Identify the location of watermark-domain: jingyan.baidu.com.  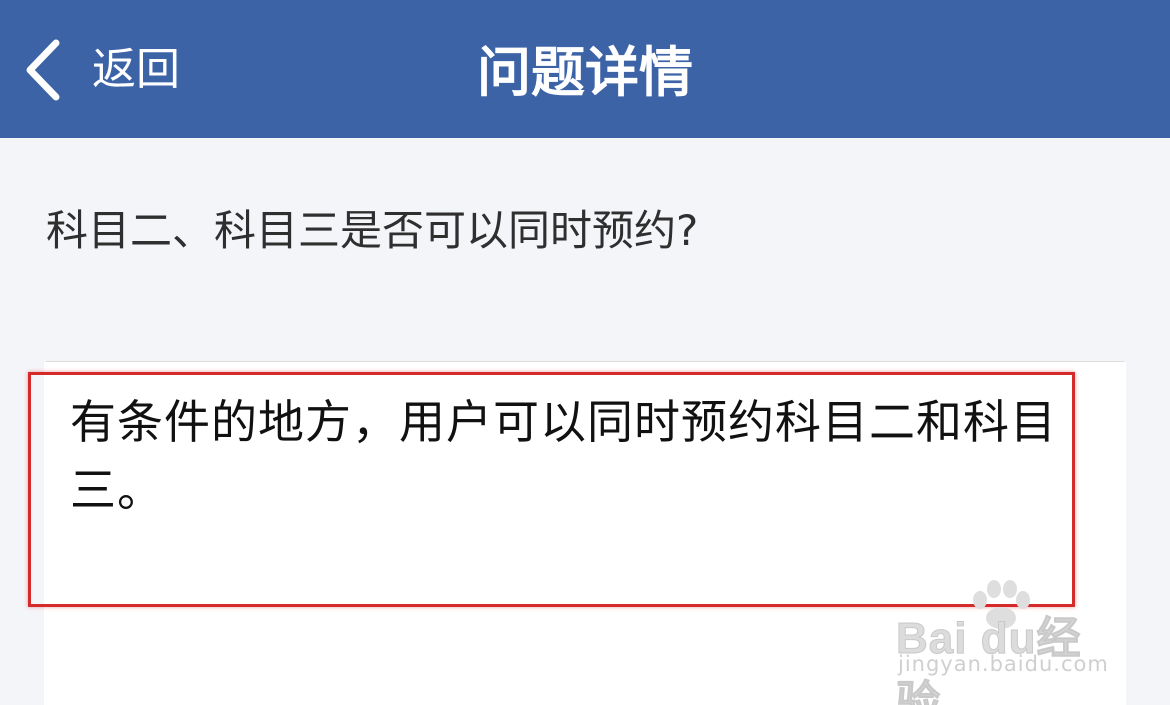
(1003, 664).